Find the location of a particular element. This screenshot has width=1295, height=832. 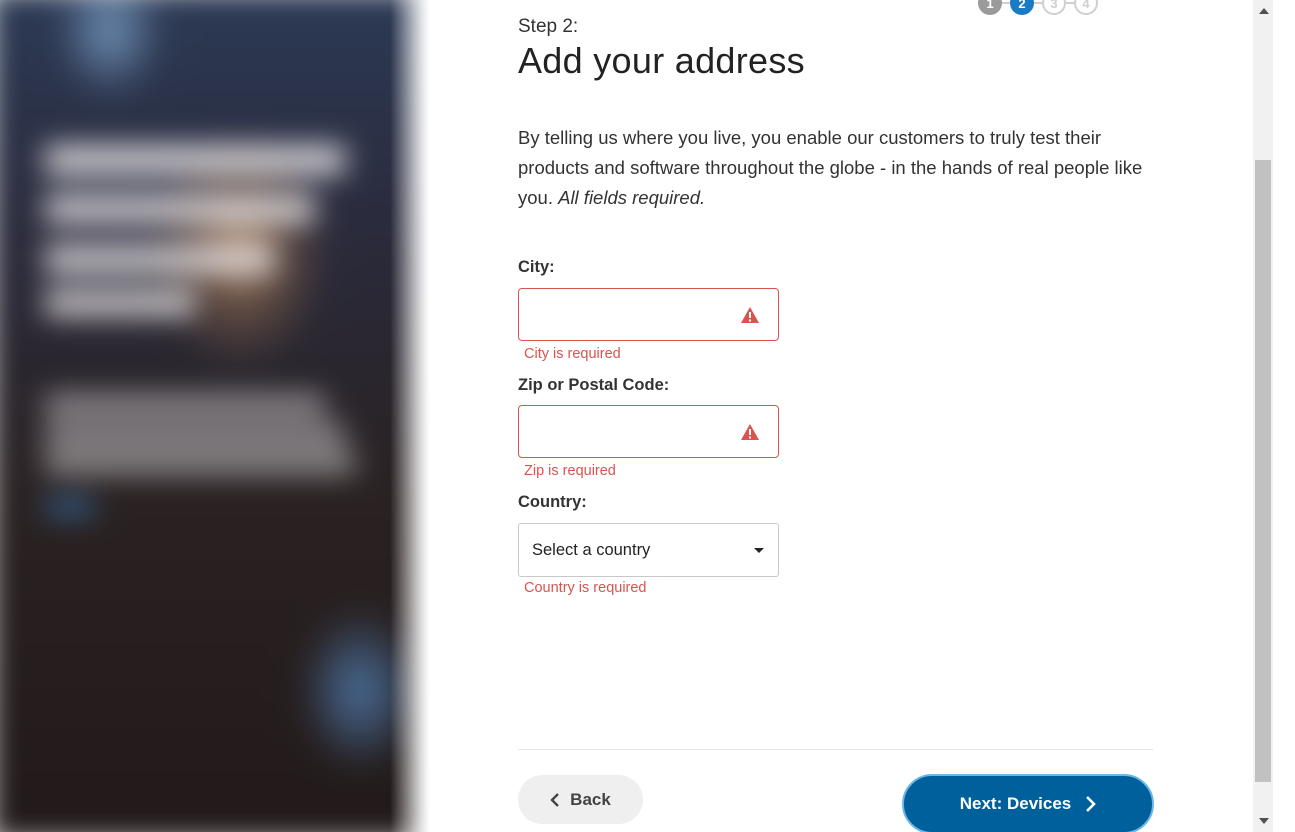

next-button: Next: Devices is located at coordinates (1028, 803).